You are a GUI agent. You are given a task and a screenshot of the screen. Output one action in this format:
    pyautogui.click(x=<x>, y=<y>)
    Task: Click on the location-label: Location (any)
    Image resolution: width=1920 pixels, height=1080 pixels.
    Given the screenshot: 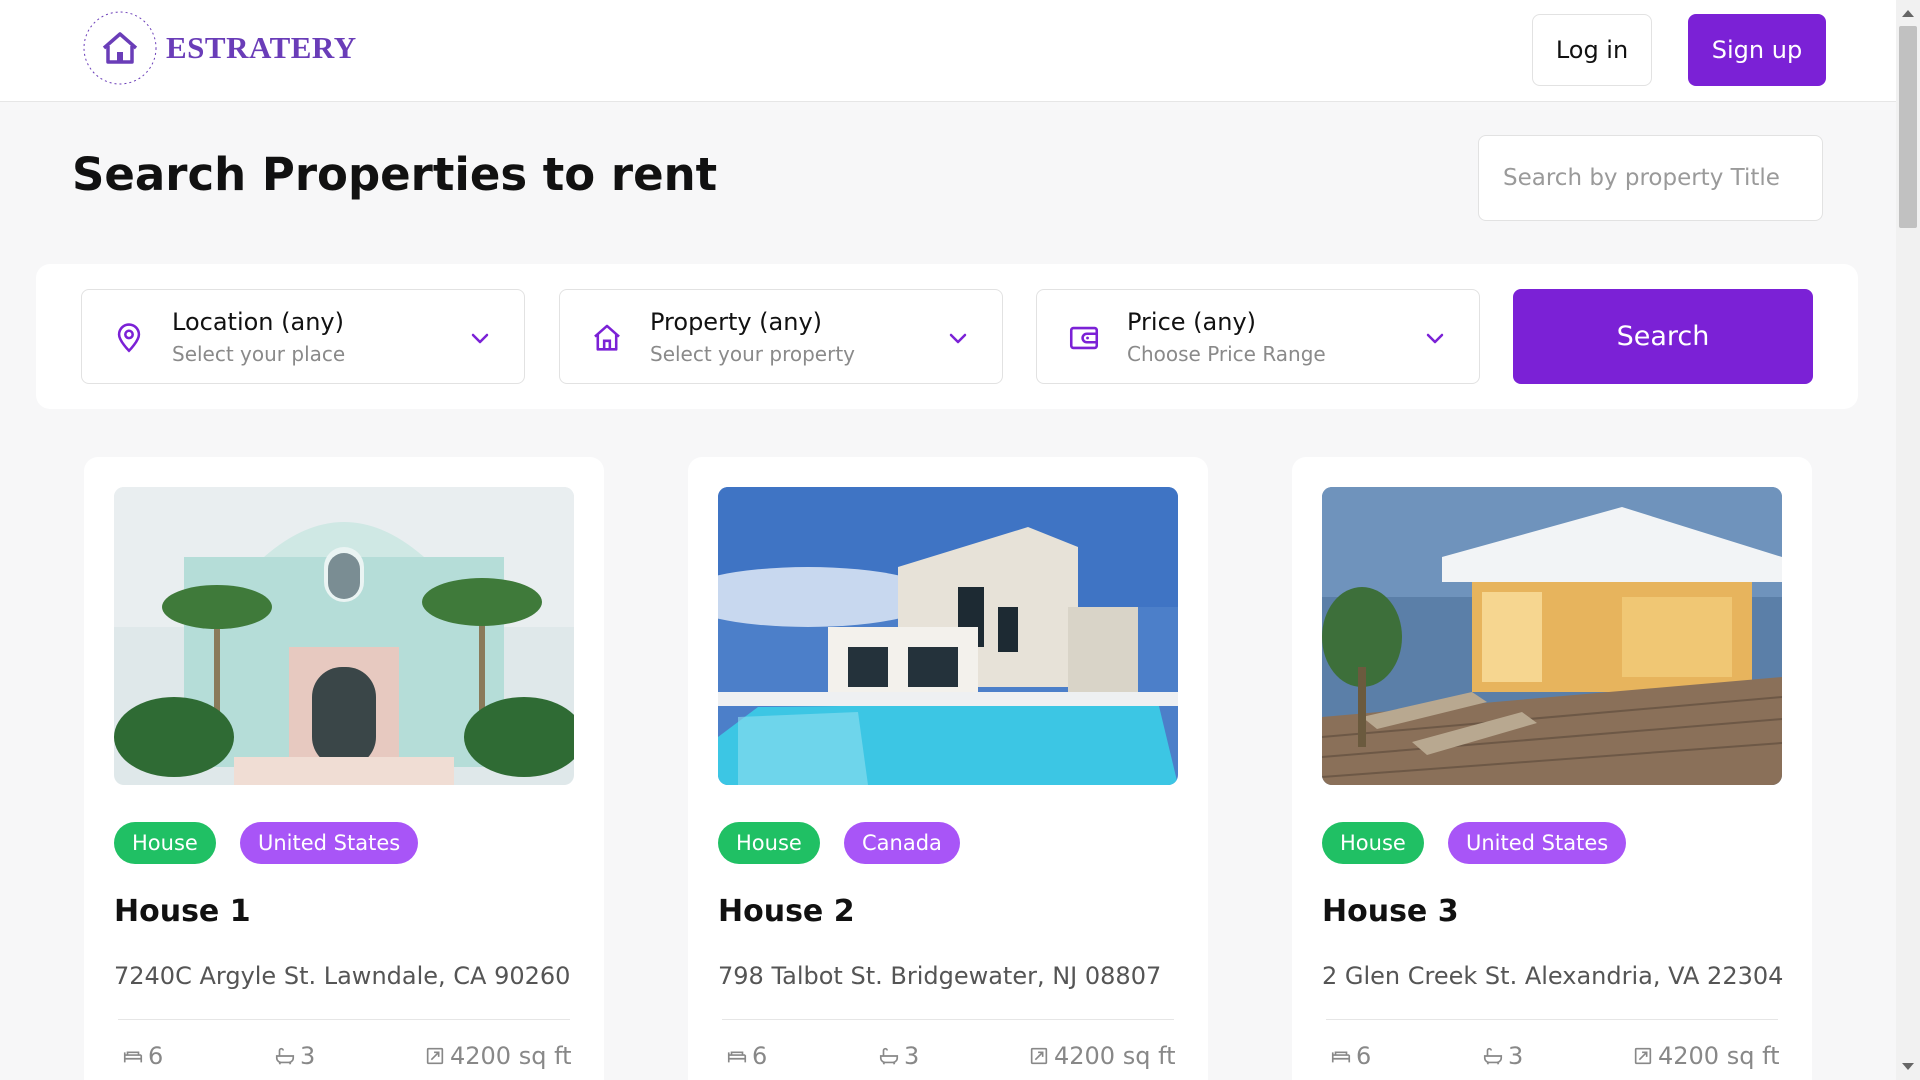 What is the action you would take?
    pyautogui.click(x=258, y=322)
    